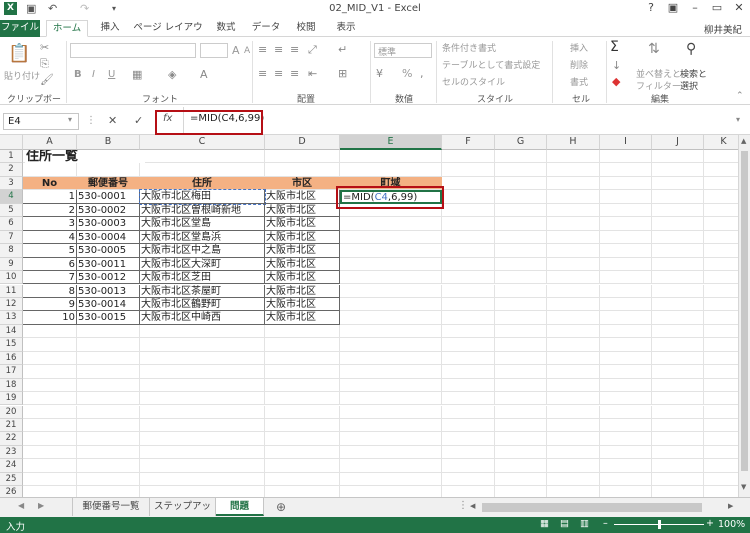  Describe the element at coordinates (108, 142) in the screenshot. I see `column-header-b: B` at that location.